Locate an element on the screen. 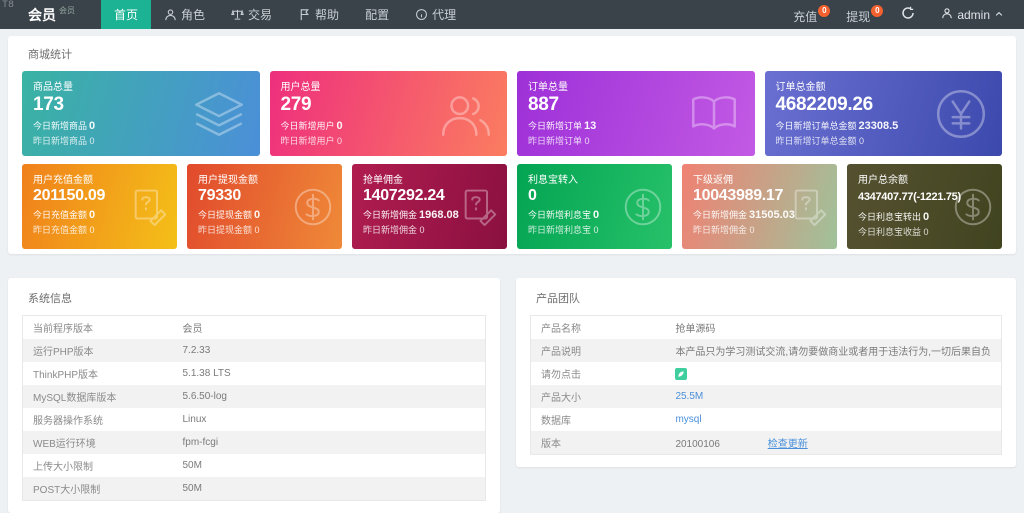  navbar-right: 充值 0 提现 0 admin is located at coordinates (903, 14).